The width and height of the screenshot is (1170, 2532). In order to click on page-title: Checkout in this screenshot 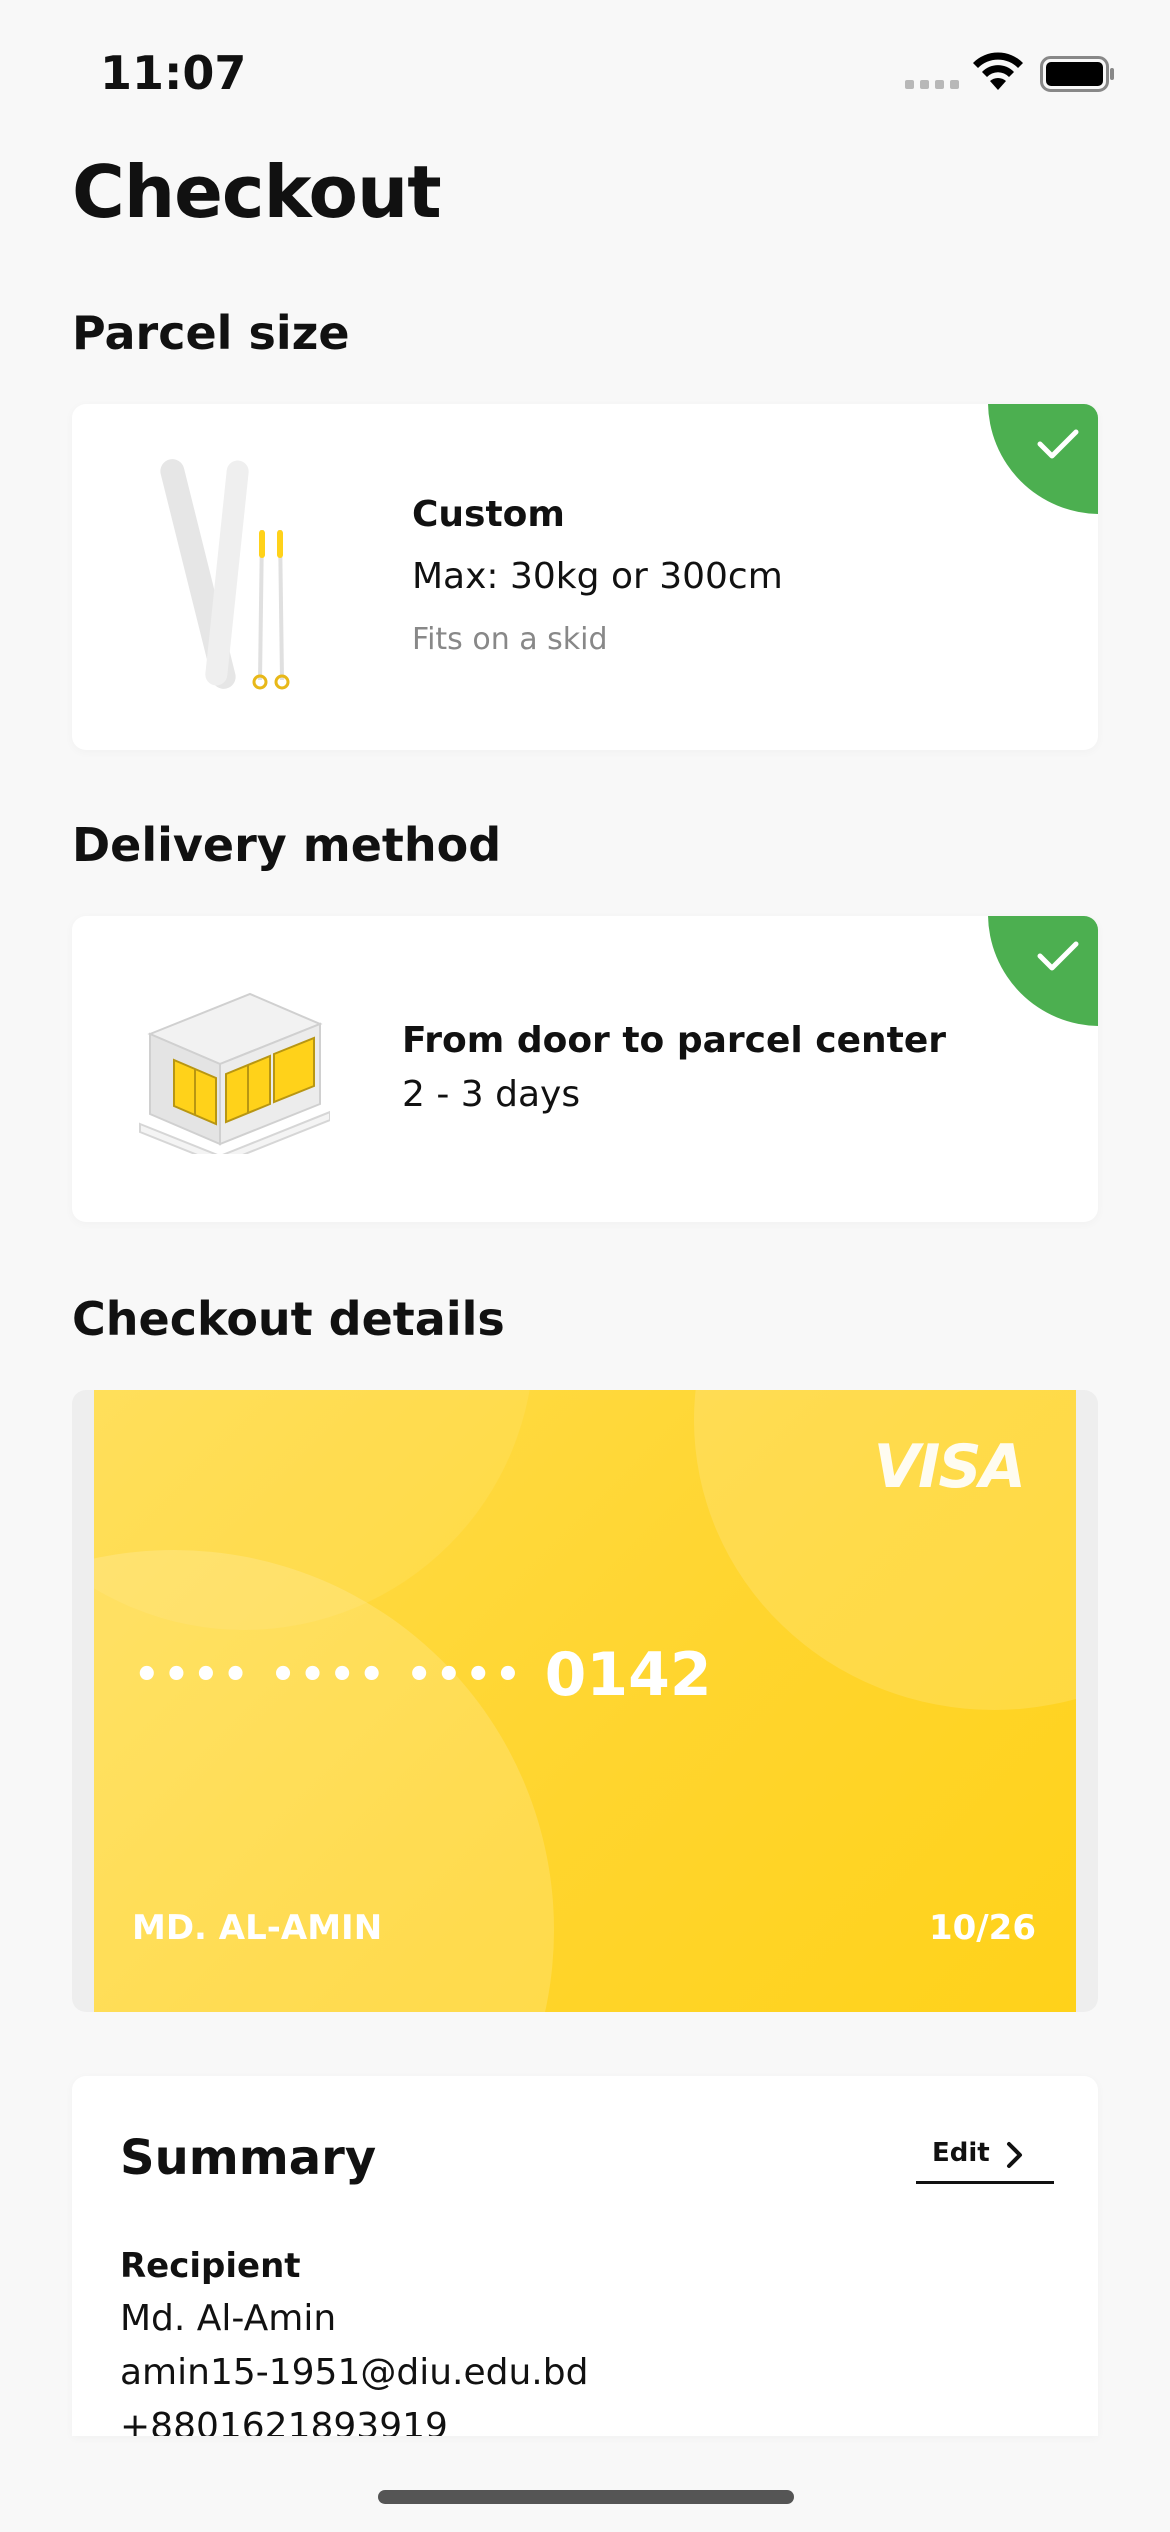, I will do `click(257, 192)`.